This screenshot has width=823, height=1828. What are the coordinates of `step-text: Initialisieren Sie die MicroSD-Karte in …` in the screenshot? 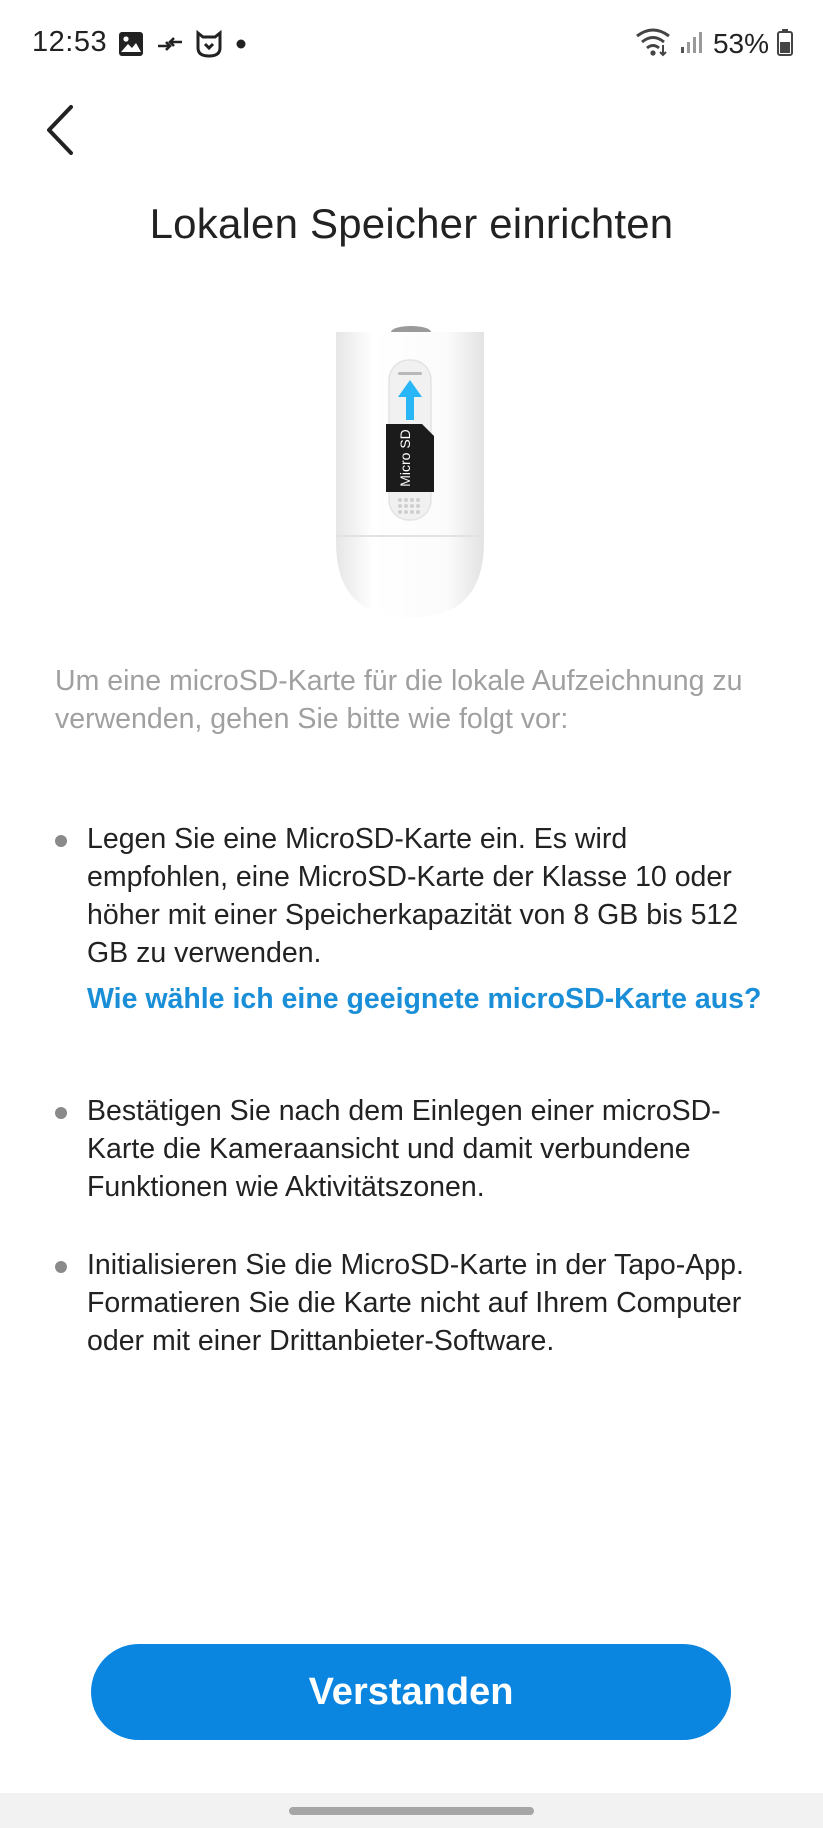 It's located at (415, 1303).